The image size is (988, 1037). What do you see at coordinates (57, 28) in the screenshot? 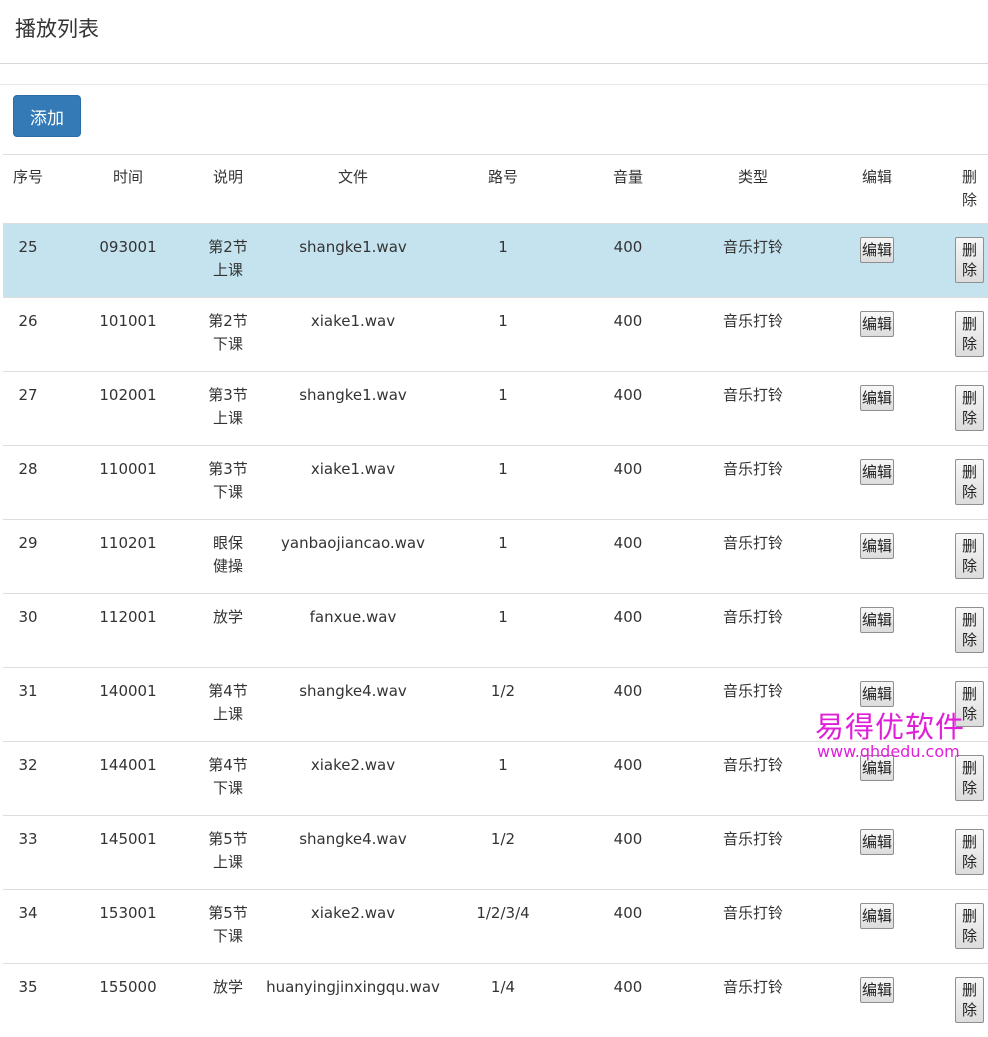
I see `page-title: 播放列表` at bounding box center [57, 28].